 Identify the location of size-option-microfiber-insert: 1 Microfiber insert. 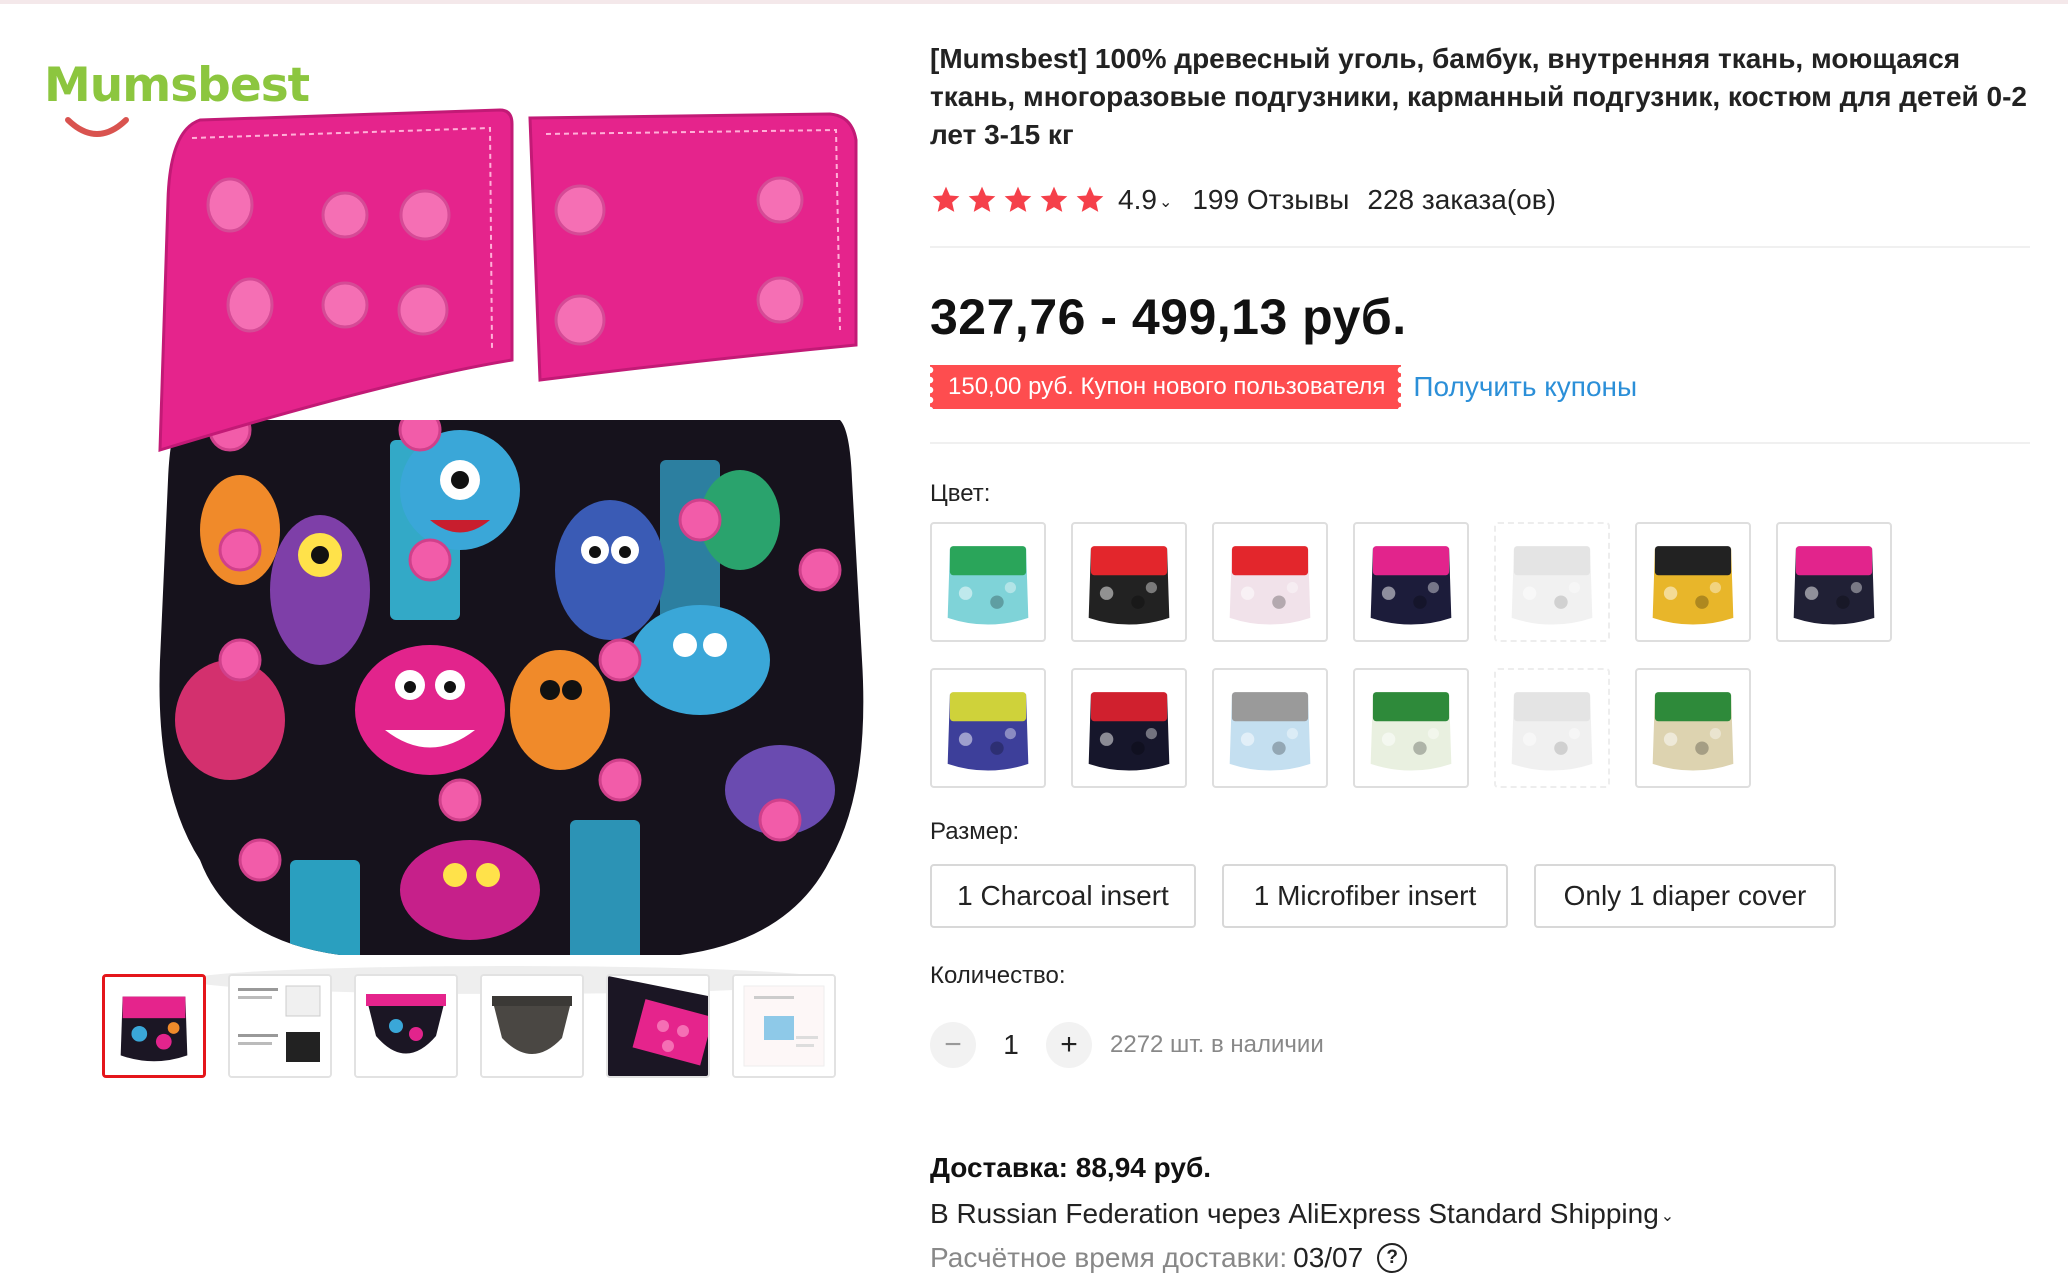
(1365, 896).